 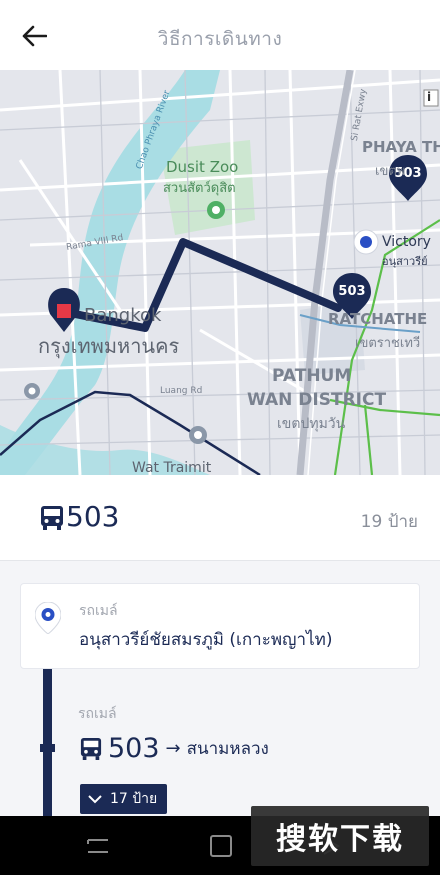 What do you see at coordinates (97, 714) in the screenshot?
I see `segment-type-label: รถเมล์` at bounding box center [97, 714].